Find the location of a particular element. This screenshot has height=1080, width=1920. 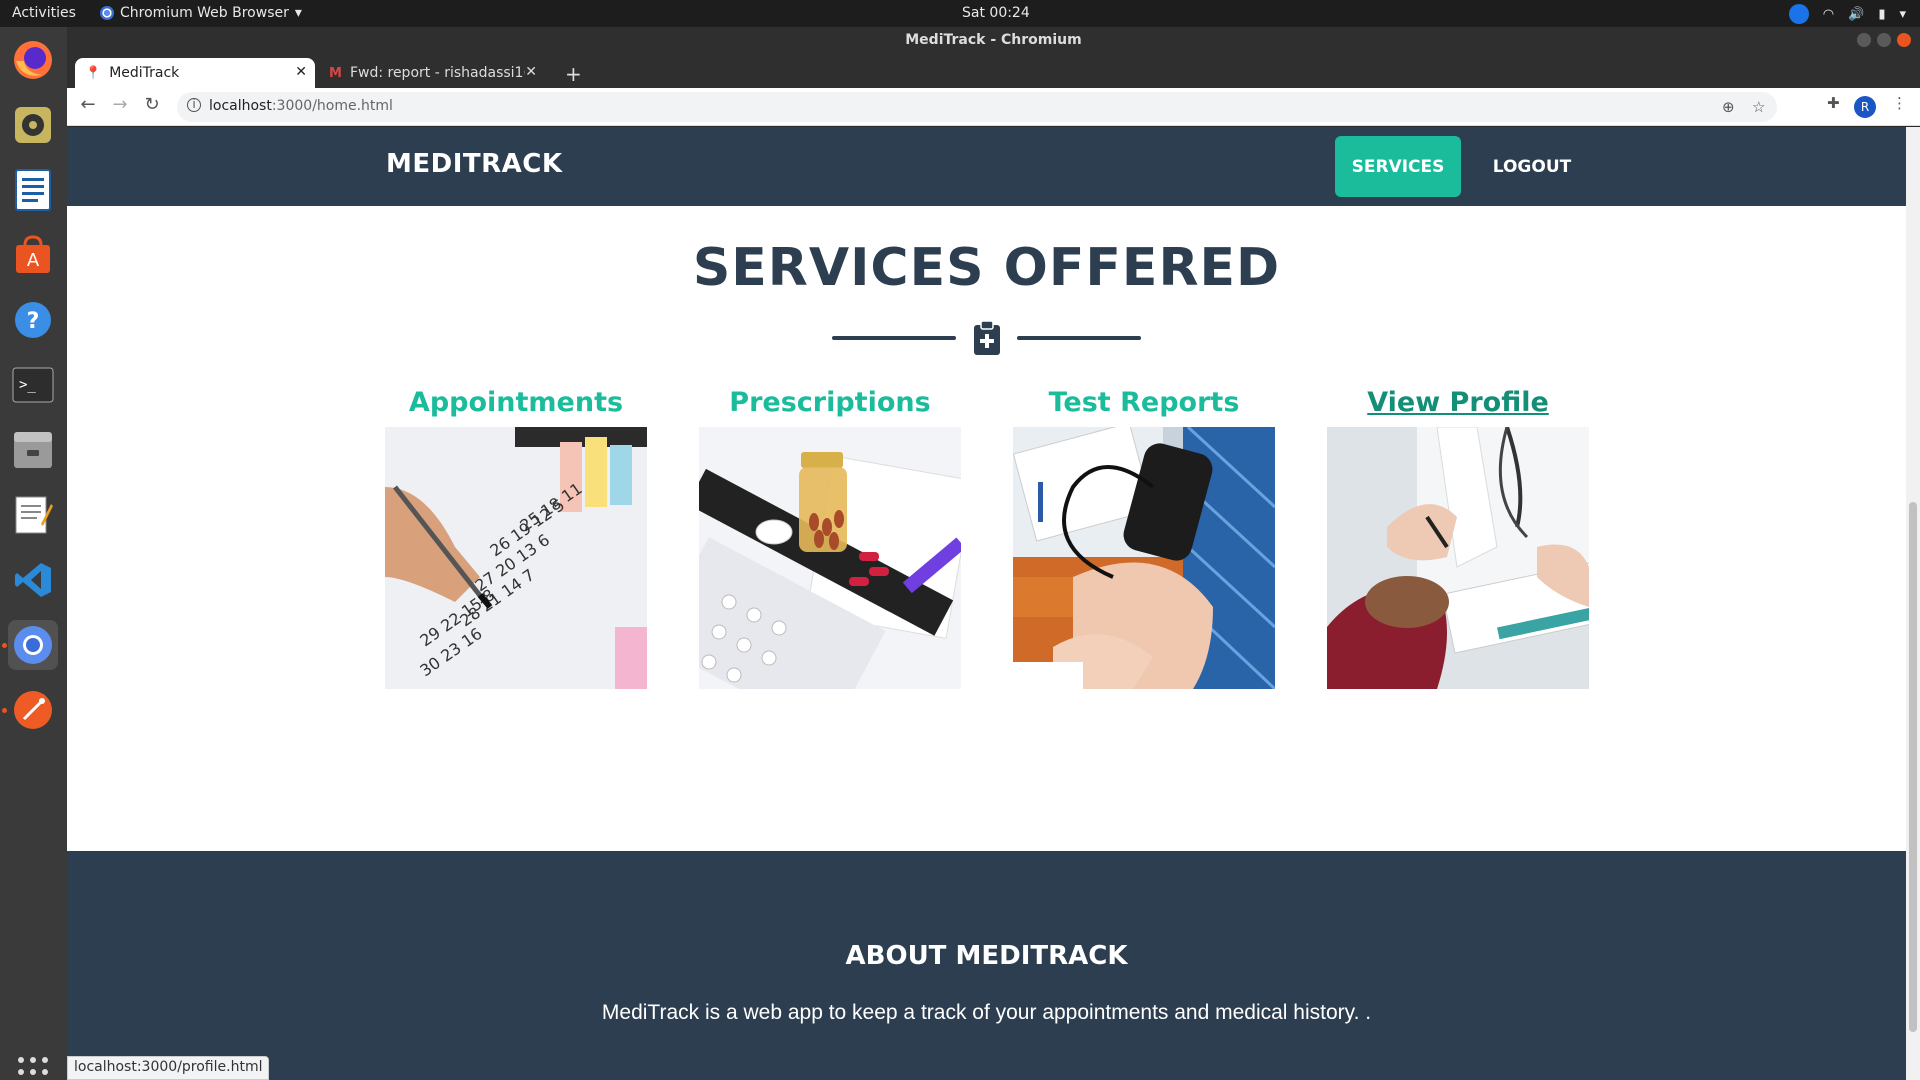

back-icon: ← is located at coordinates (88, 107).